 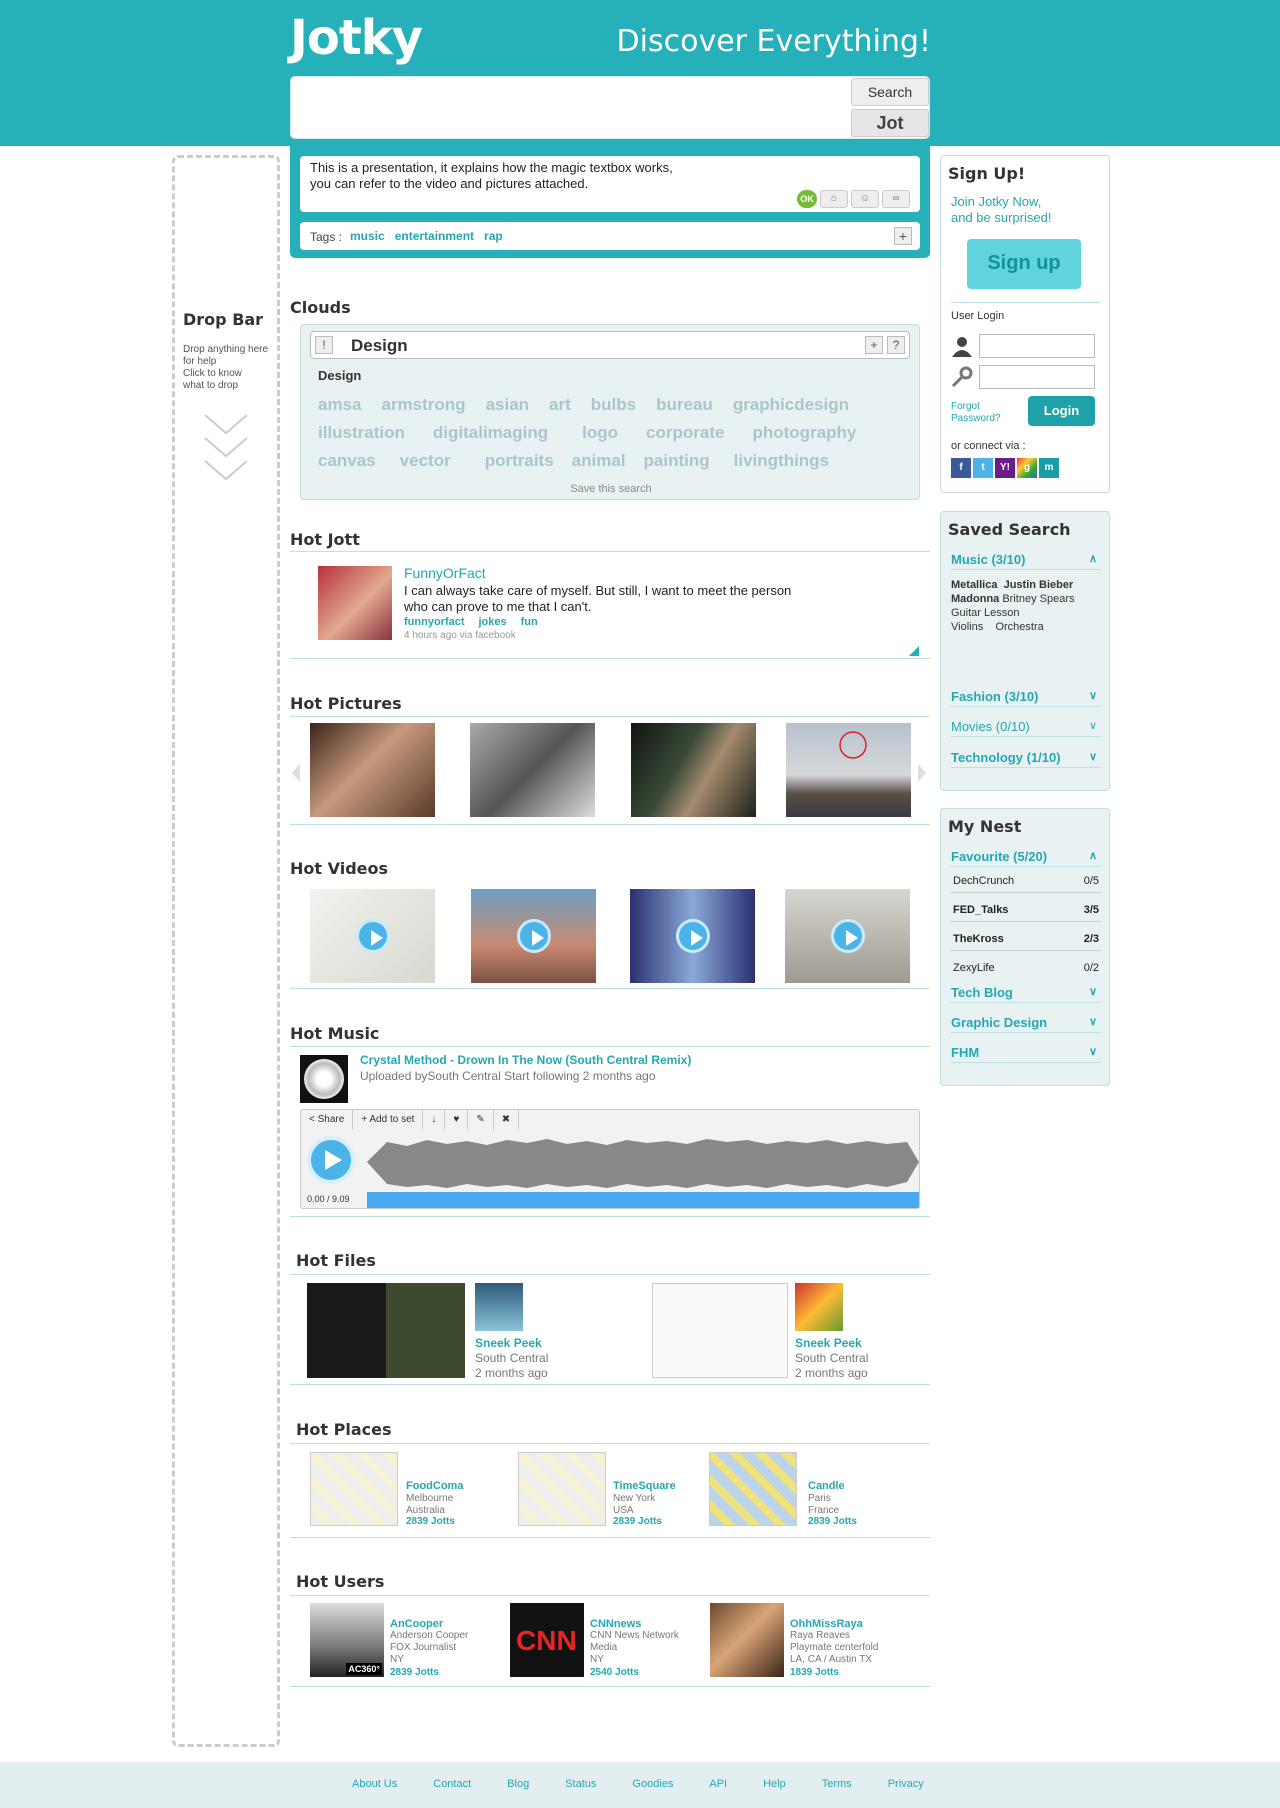 What do you see at coordinates (826, 1624) in the screenshot?
I see `user-handle: OhhMissRaya` at bounding box center [826, 1624].